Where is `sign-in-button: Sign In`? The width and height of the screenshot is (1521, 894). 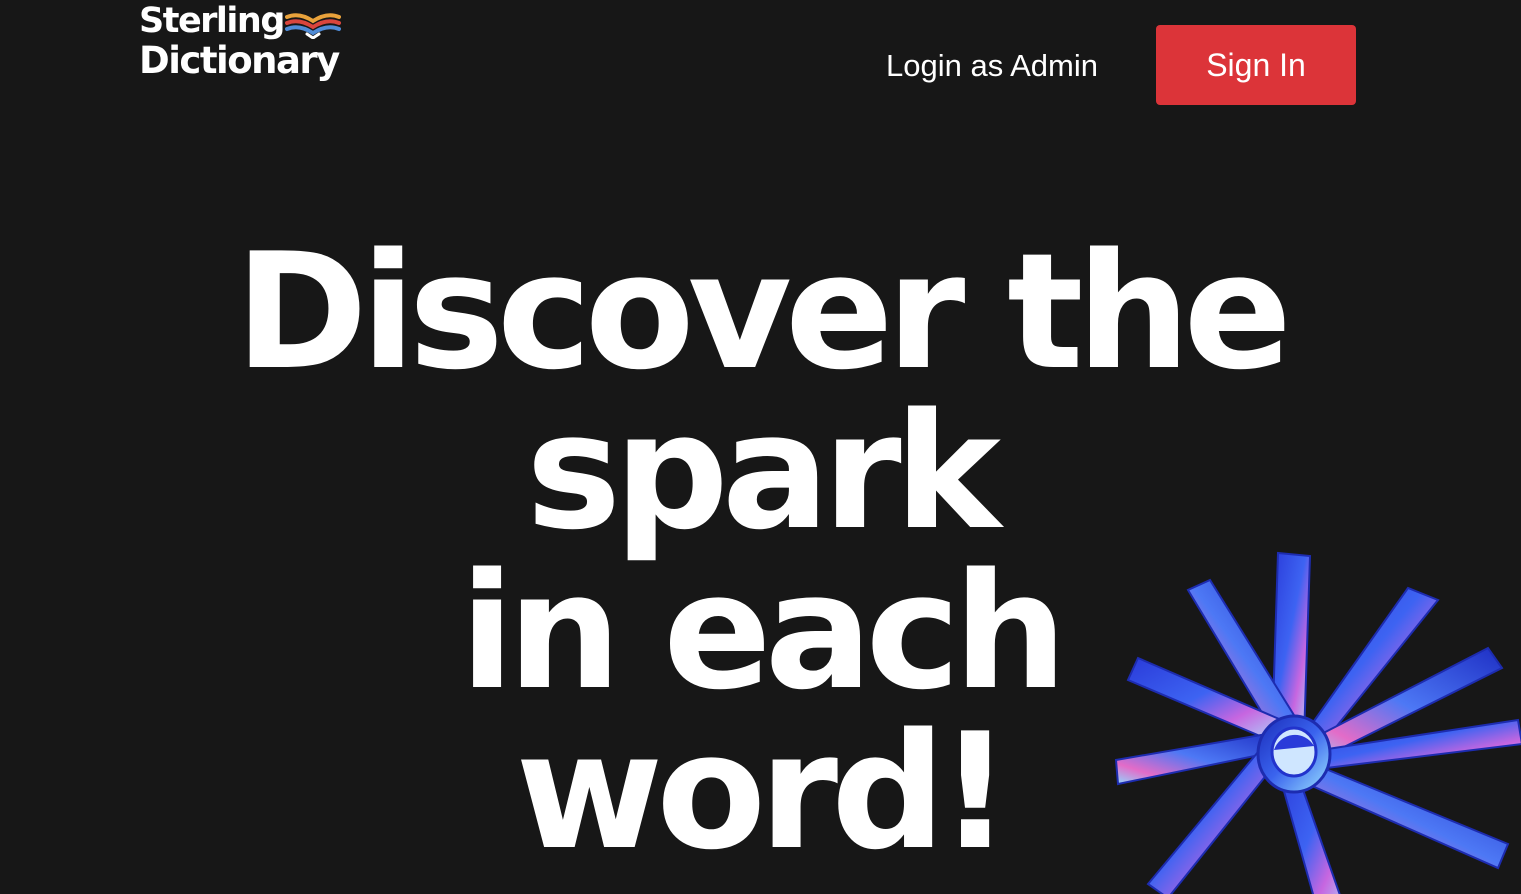 sign-in-button: Sign In is located at coordinates (1256, 65).